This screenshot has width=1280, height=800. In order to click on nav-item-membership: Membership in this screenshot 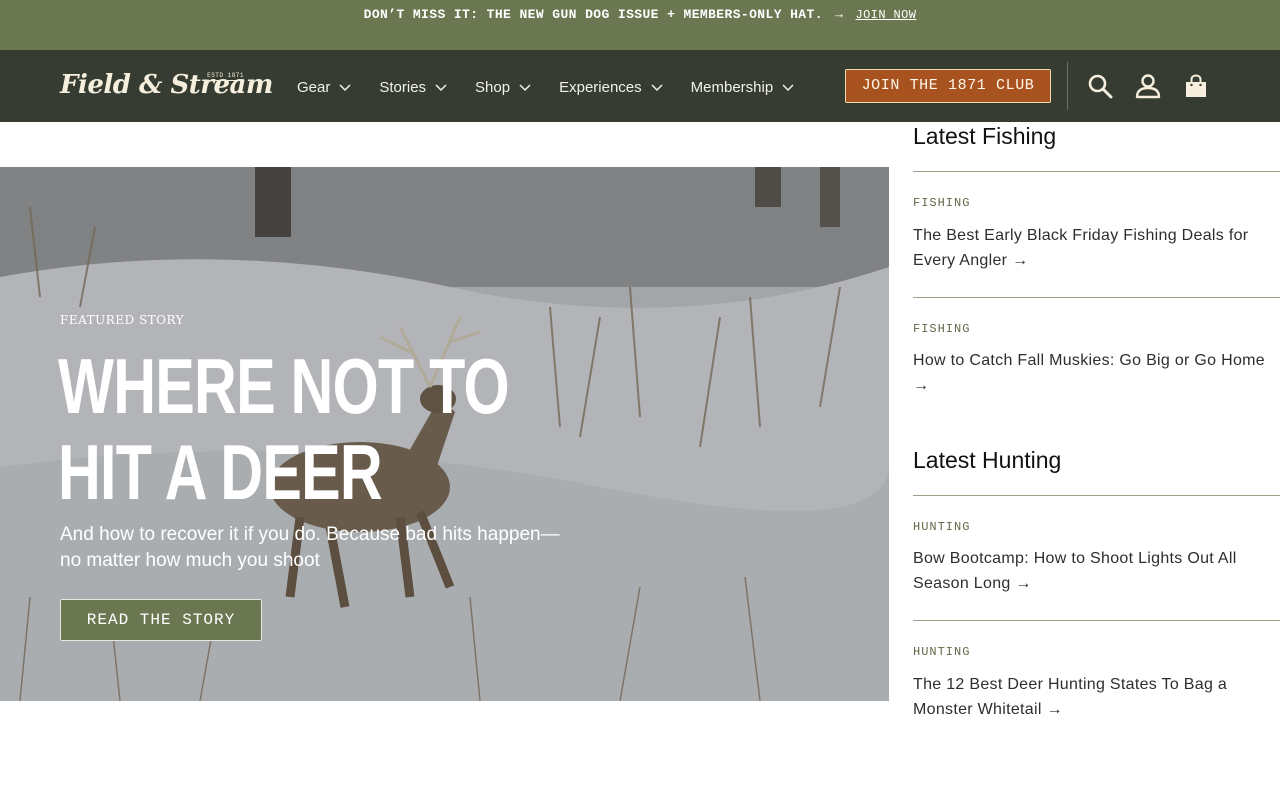, I will do `click(744, 87)`.